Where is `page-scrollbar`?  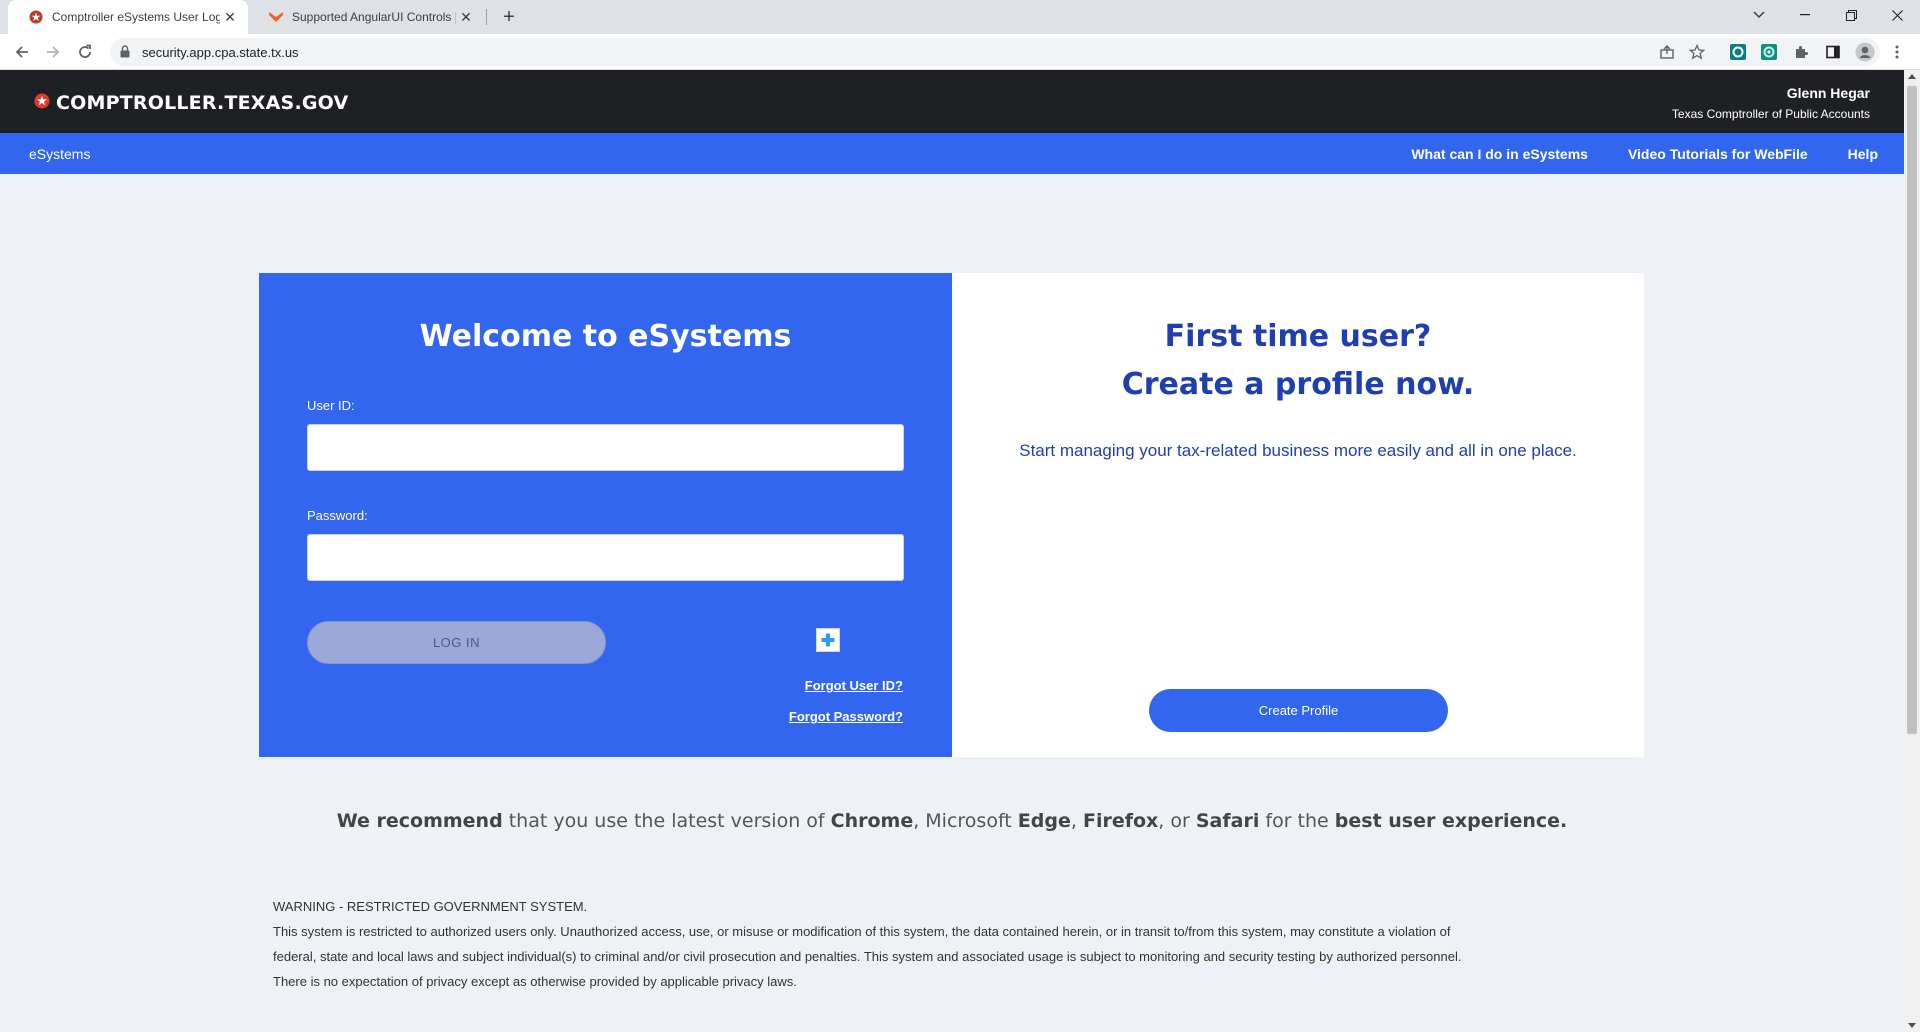
page-scrollbar is located at coordinates (1912, 551).